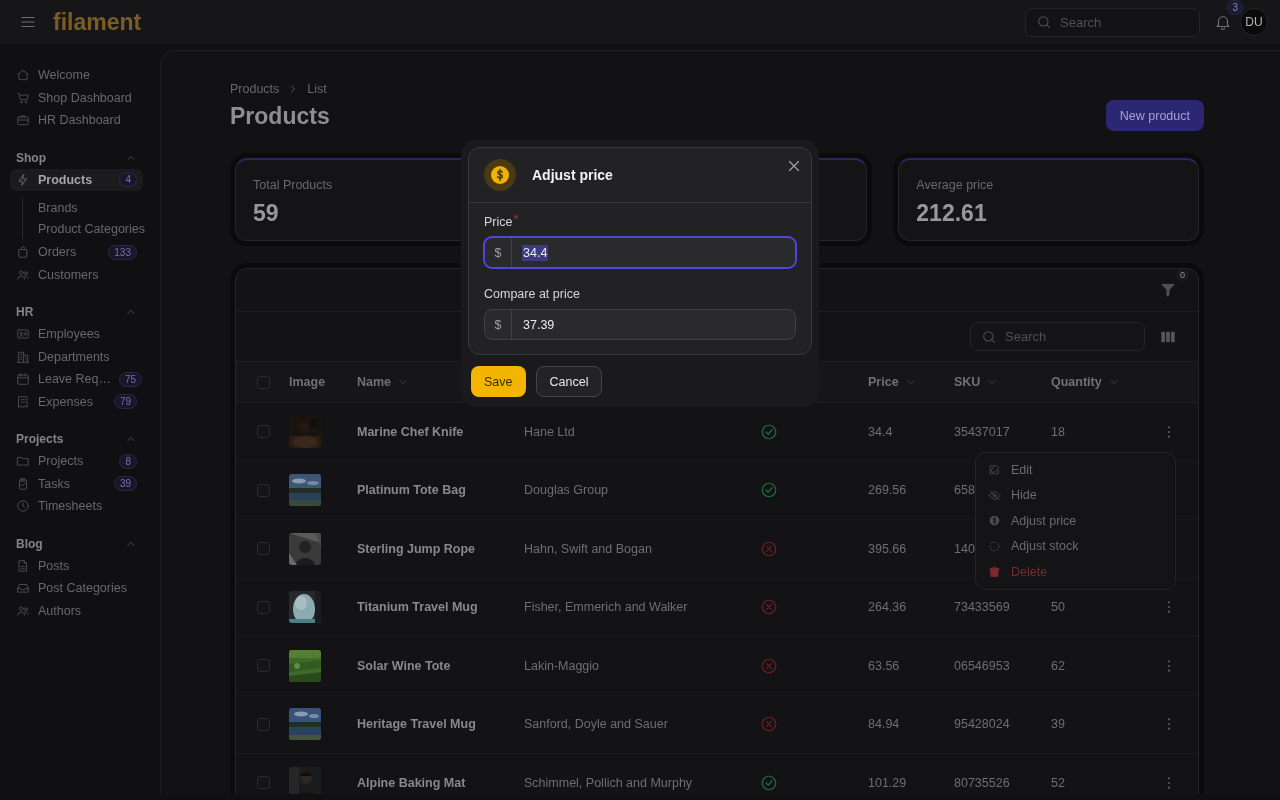 This screenshot has height=800, width=1280. I want to click on calendar-icon, so click(23, 379).